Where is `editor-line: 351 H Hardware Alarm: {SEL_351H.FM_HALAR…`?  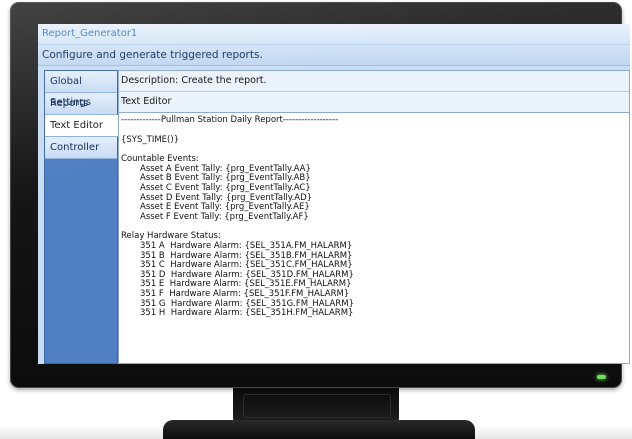
editor-line: 351 H Hardware Alarm: {SEL_351H.FM_HALAR… is located at coordinates (247, 313).